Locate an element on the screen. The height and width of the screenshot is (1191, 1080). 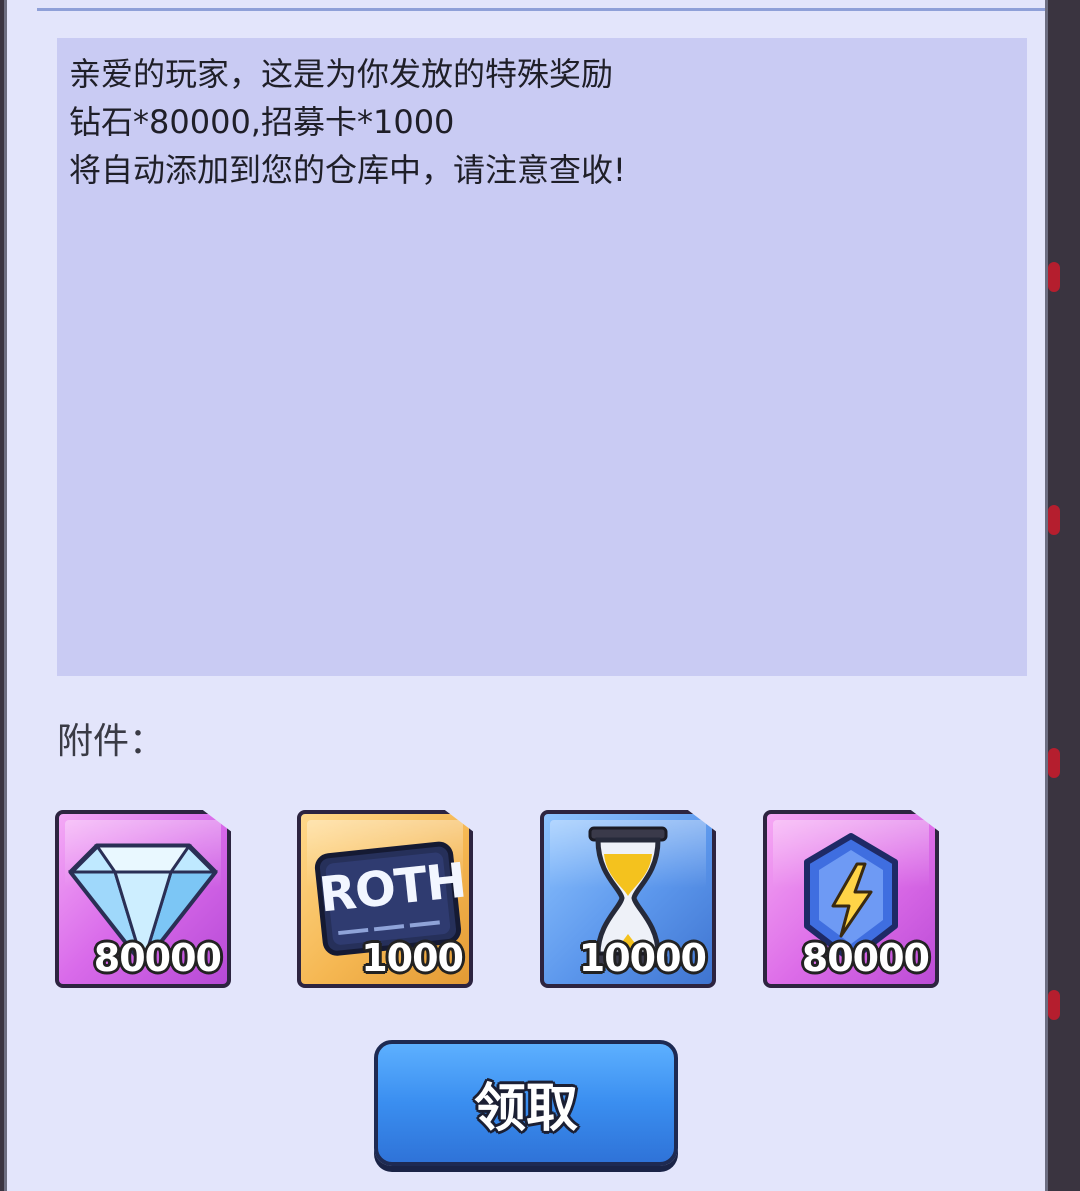
attachment-diamond: 80000 is located at coordinates (143, 899).